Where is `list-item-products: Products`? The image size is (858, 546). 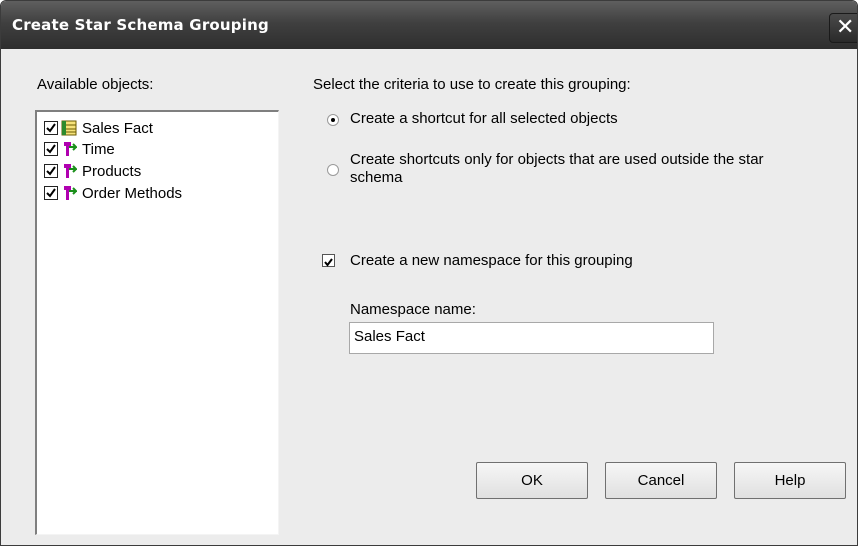
list-item-products: Products is located at coordinates (92, 171).